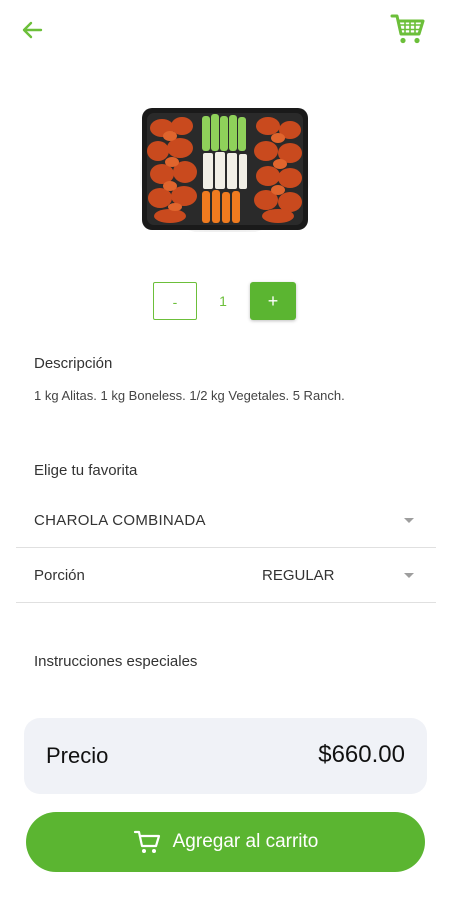  I want to click on favorite-title: Elige tu favorita, so click(86, 470).